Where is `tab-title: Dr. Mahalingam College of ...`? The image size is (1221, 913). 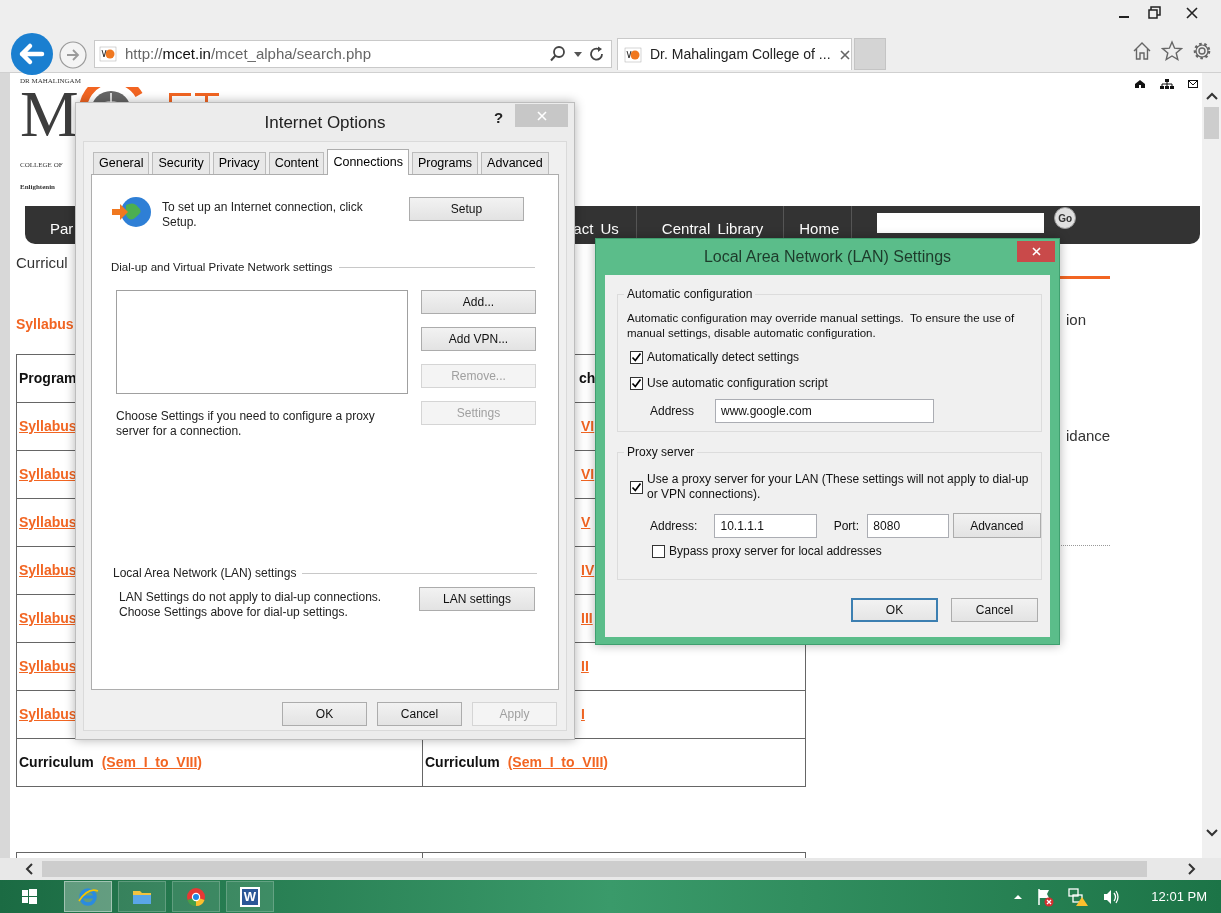
tab-title: Dr. Mahalingam College of ... is located at coordinates (740, 54).